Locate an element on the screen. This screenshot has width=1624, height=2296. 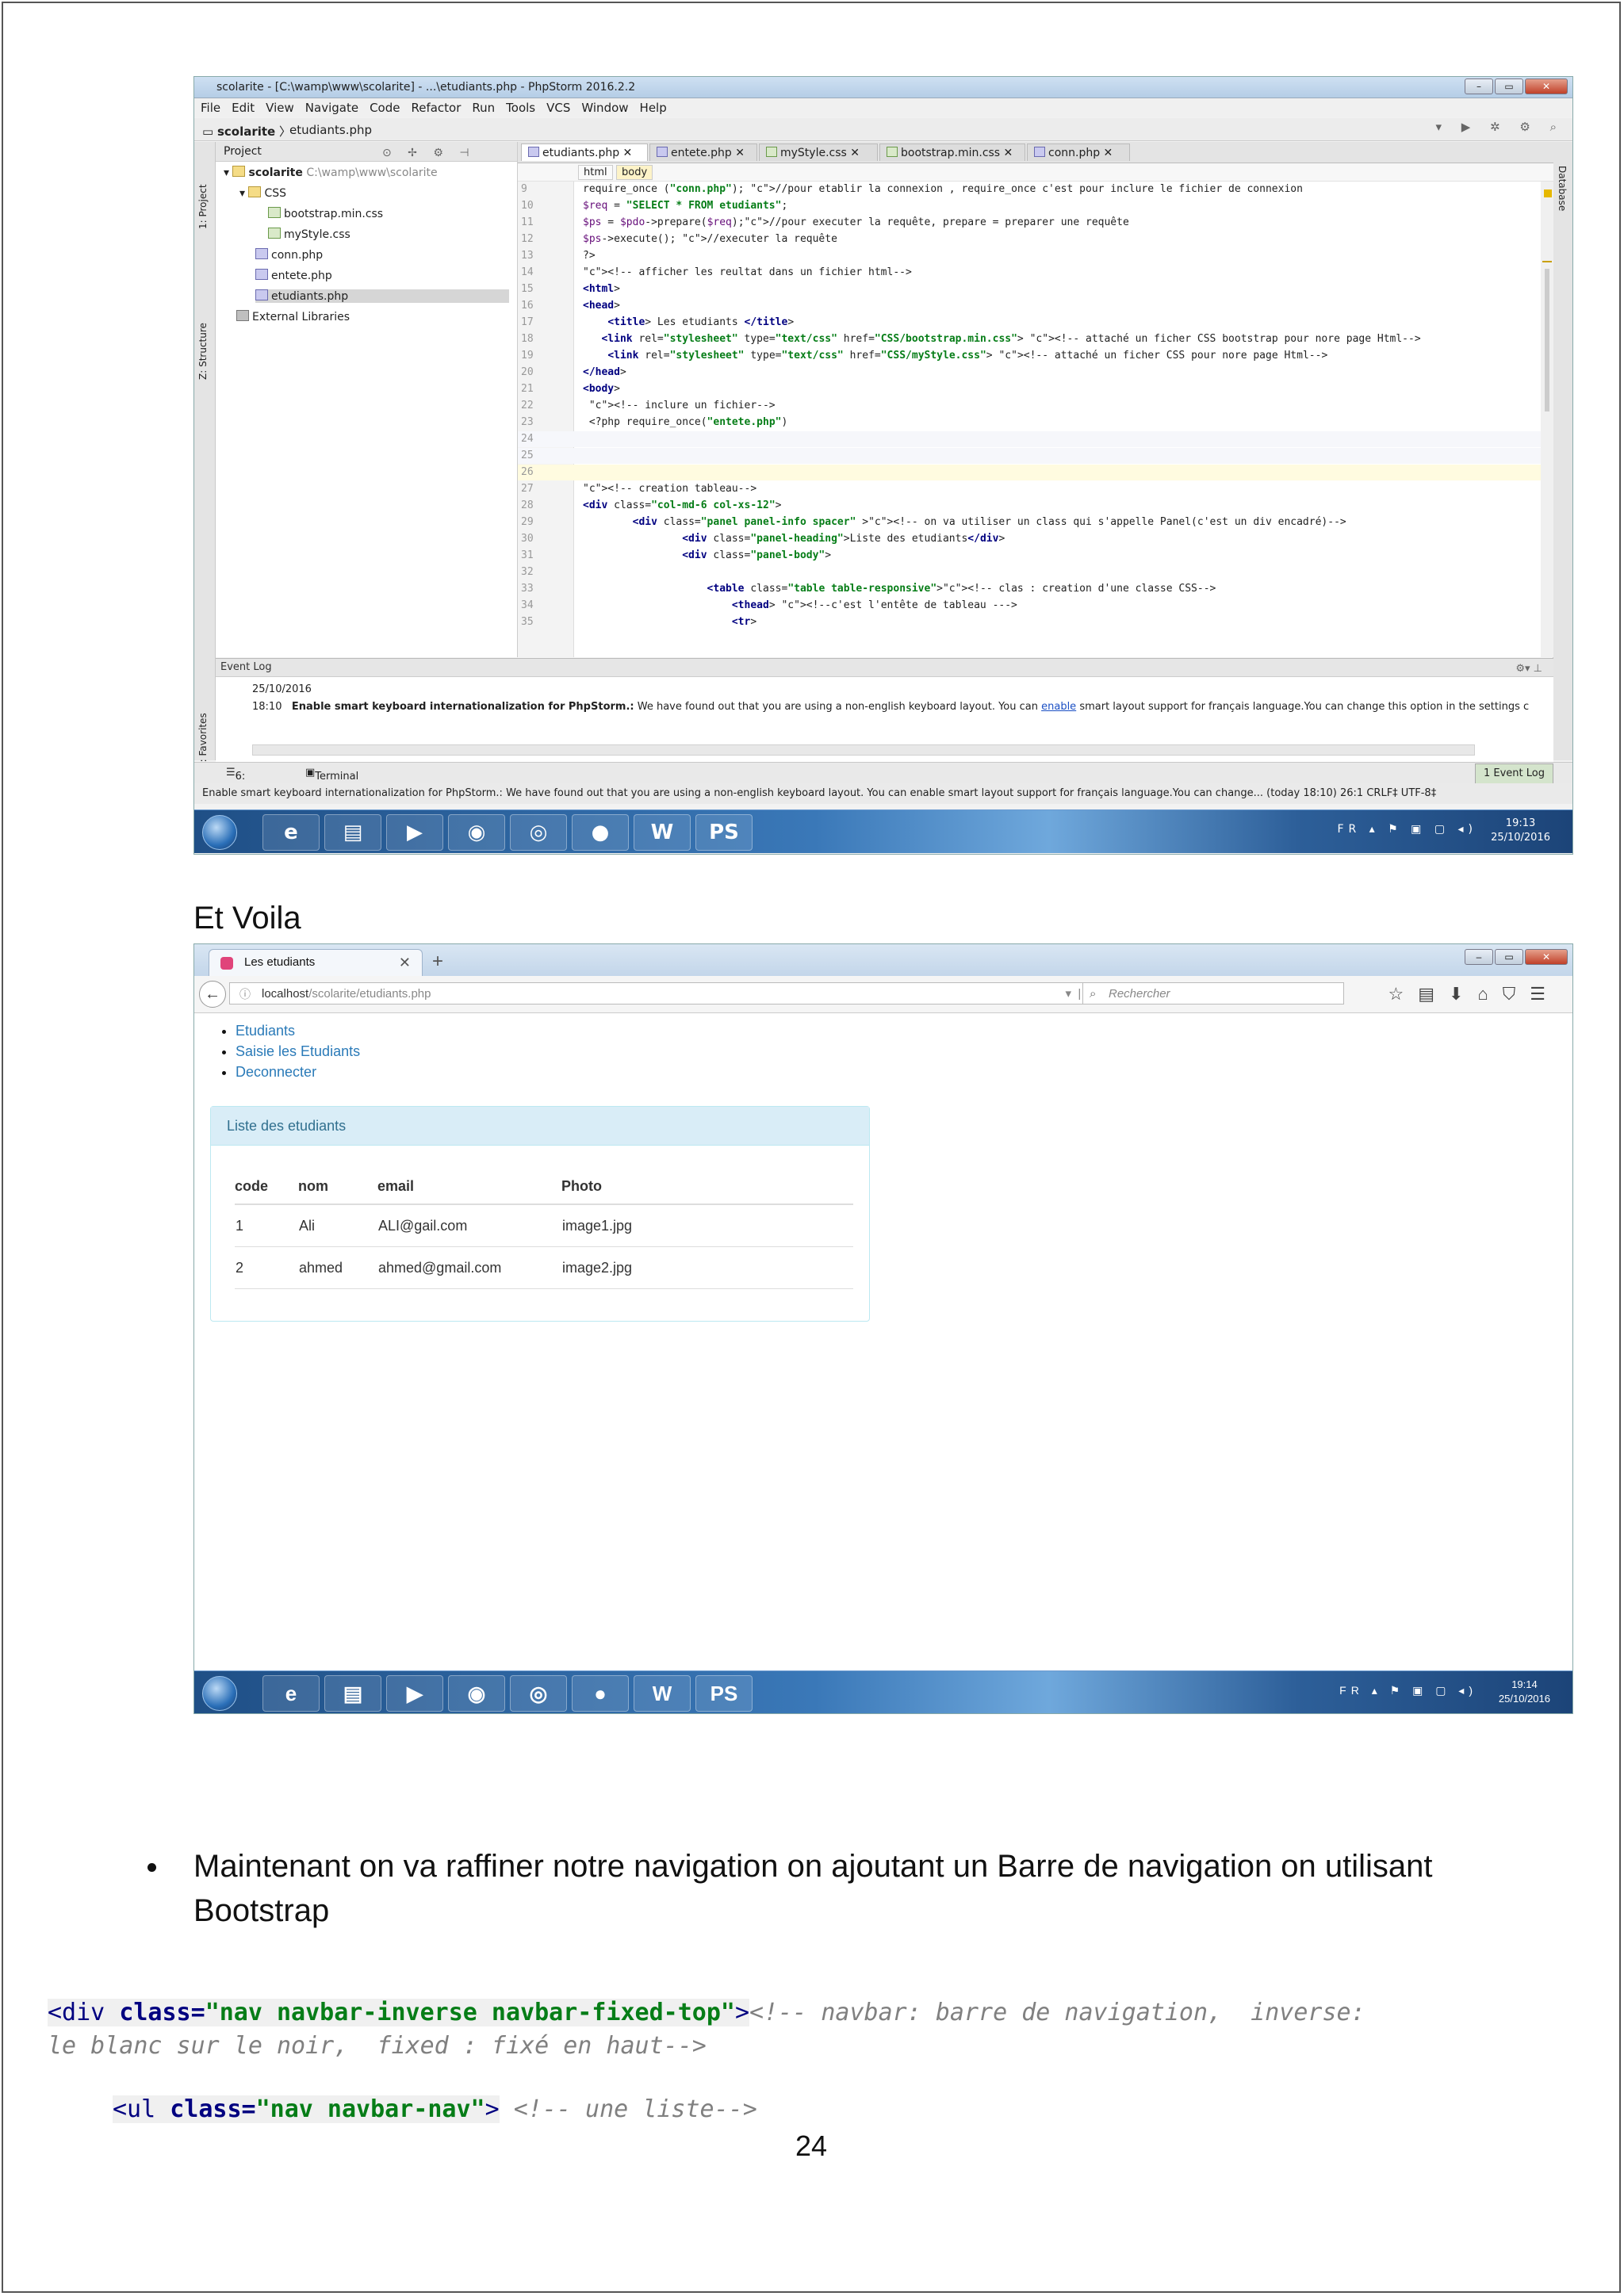
tab-bootstrap-css: bootstrap.min.css ✕ is located at coordinates (952, 153).